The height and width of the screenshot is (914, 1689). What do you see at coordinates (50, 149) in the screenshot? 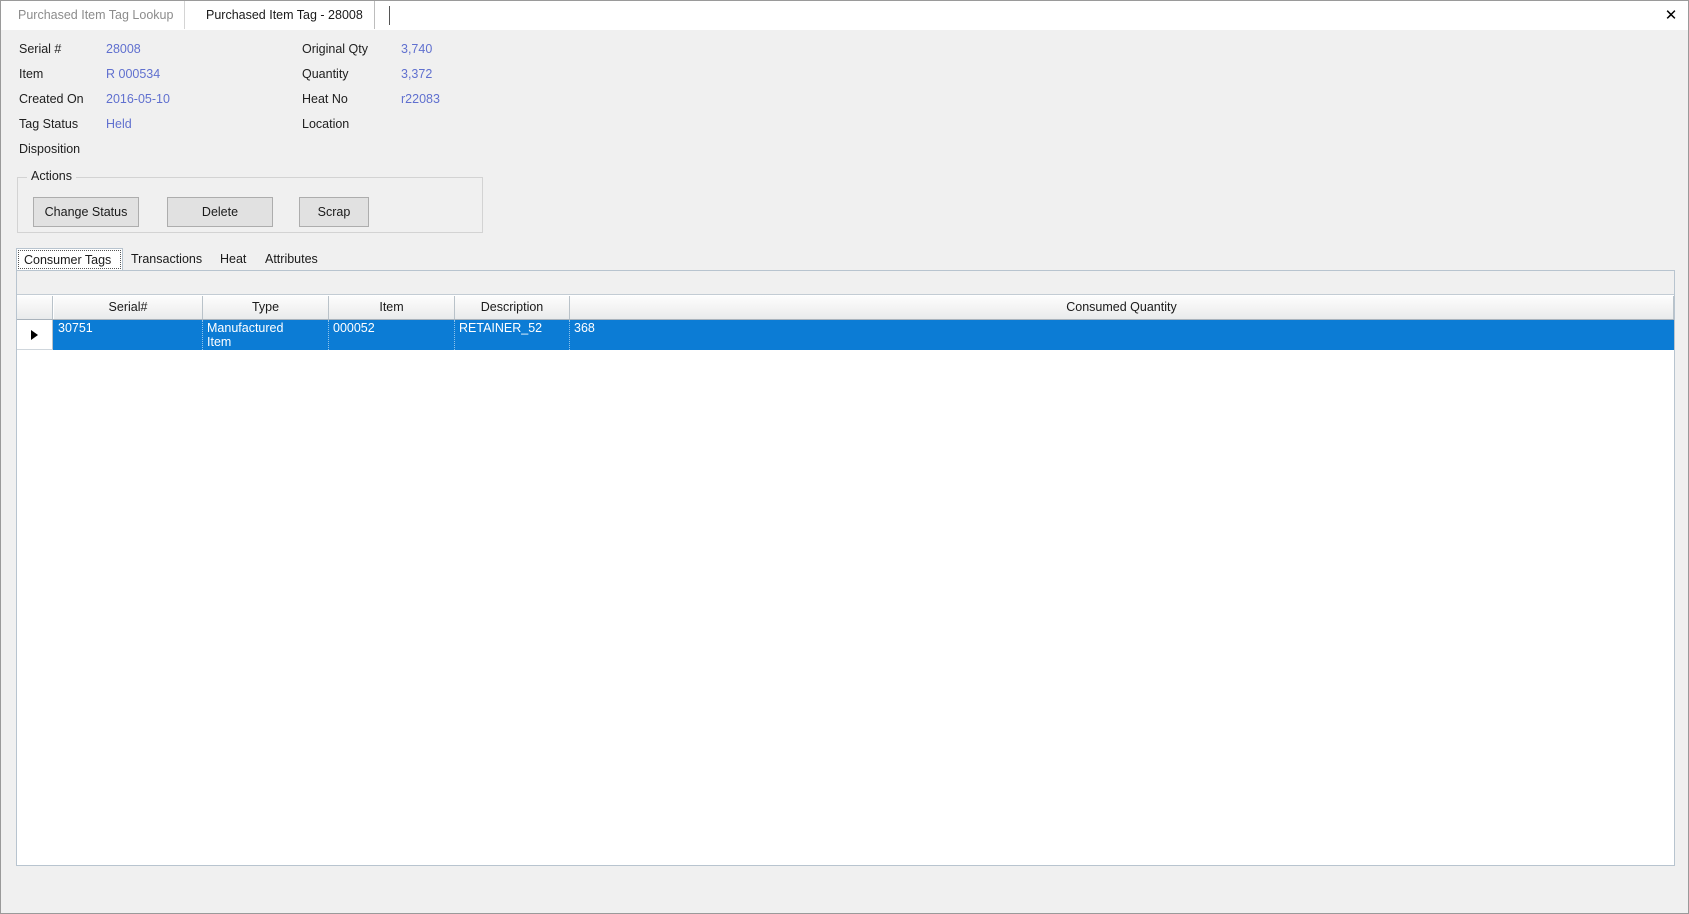
I see `label-disposition: Disposition` at bounding box center [50, 149].